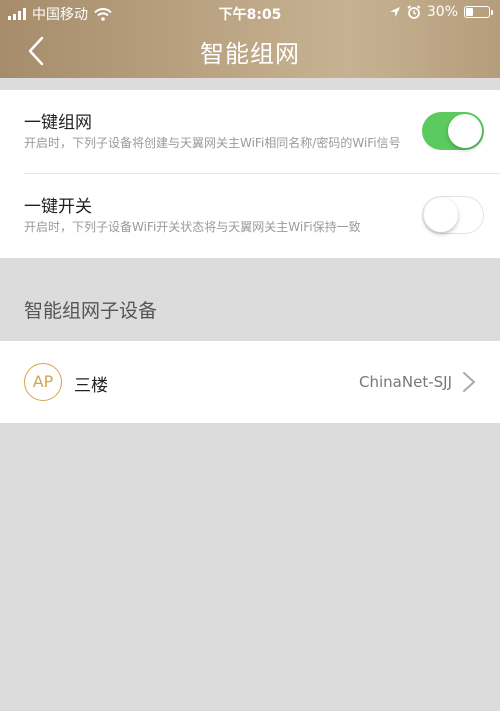  Describe the element at coordinates (250, 13) in the screenshot. I see `status-bar: 中国移动 下午8:05 30%` at that location.